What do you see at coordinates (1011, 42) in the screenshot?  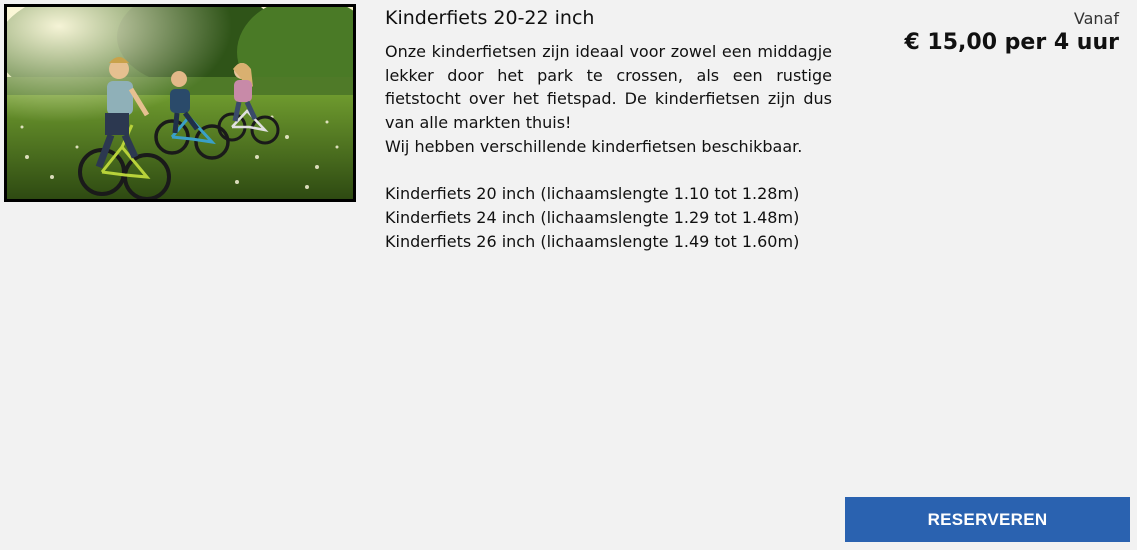 I see `price-value: € 15,00 per 4 uur` at bounding box center [1011, 42].